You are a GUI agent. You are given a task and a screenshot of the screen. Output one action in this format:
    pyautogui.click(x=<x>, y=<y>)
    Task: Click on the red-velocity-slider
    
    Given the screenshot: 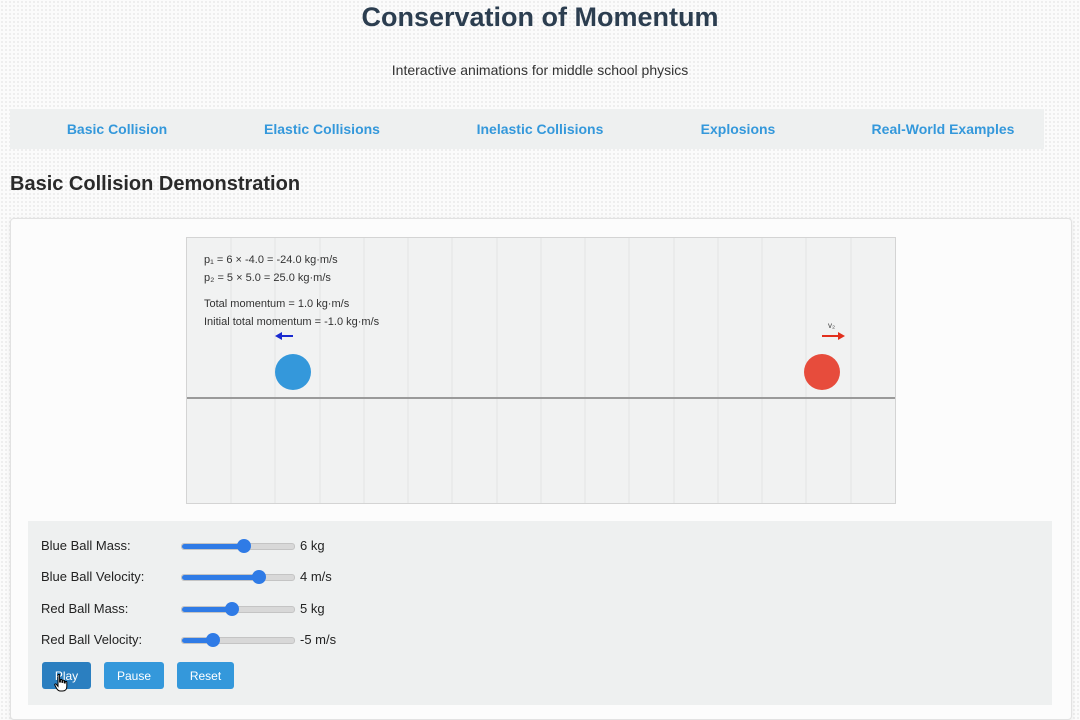 What is the action you would take?
    pyautogui.click(x=238, y=640)
    